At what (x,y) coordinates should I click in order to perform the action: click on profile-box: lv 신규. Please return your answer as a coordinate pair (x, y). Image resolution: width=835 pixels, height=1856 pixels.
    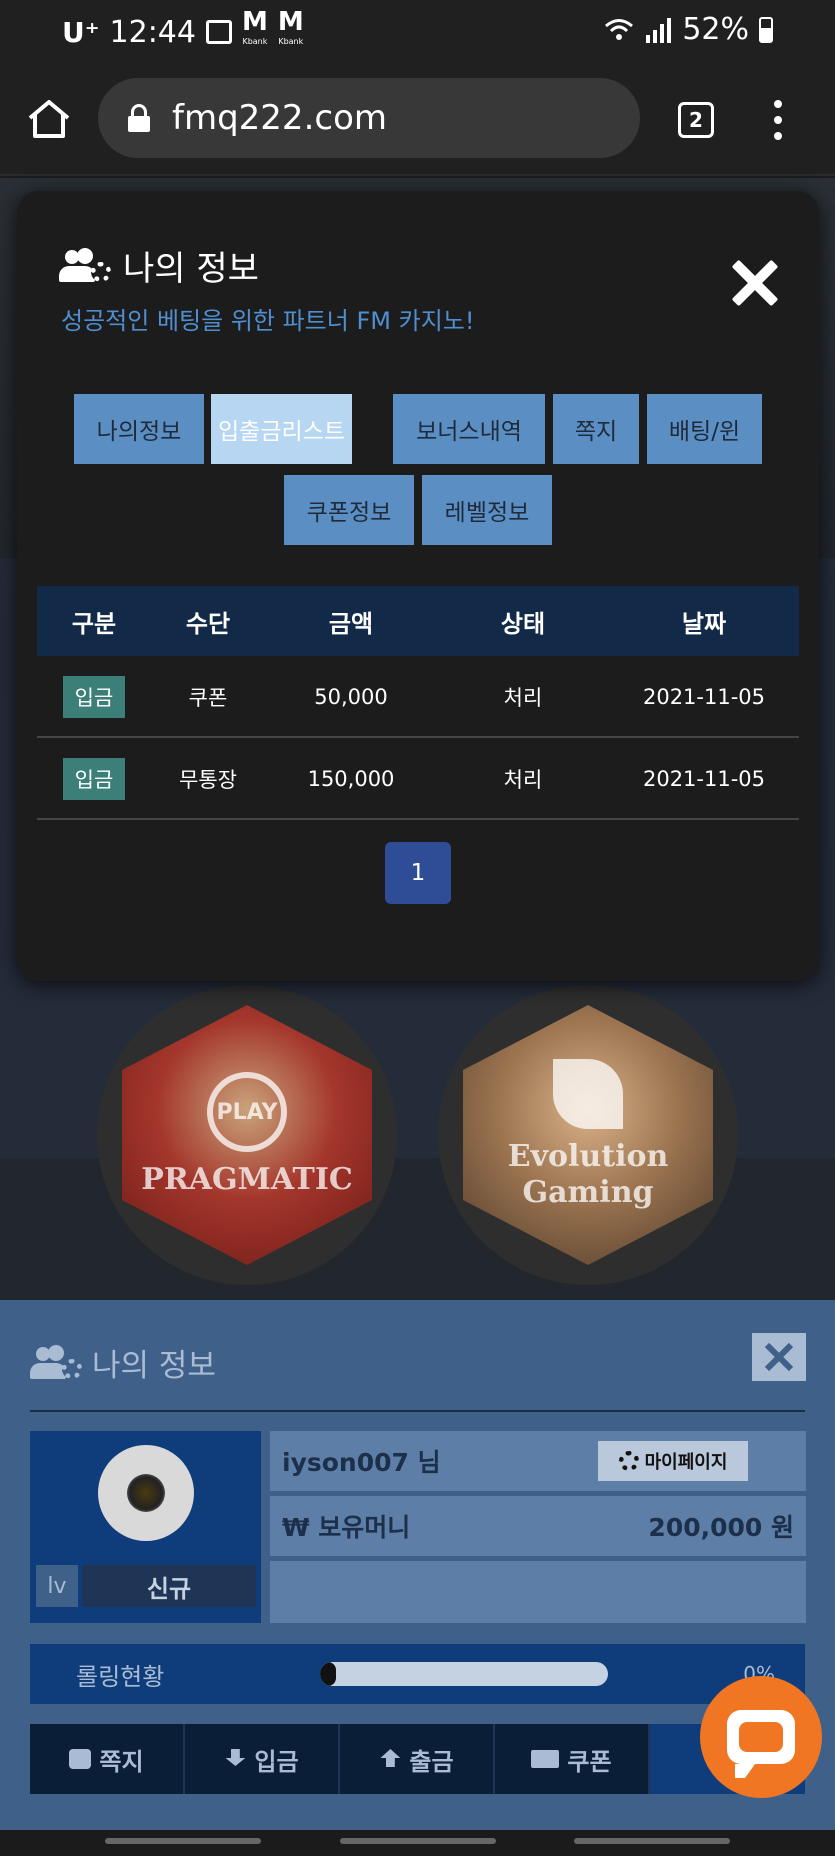
    Looking at the image, I should click on (145, 1527).